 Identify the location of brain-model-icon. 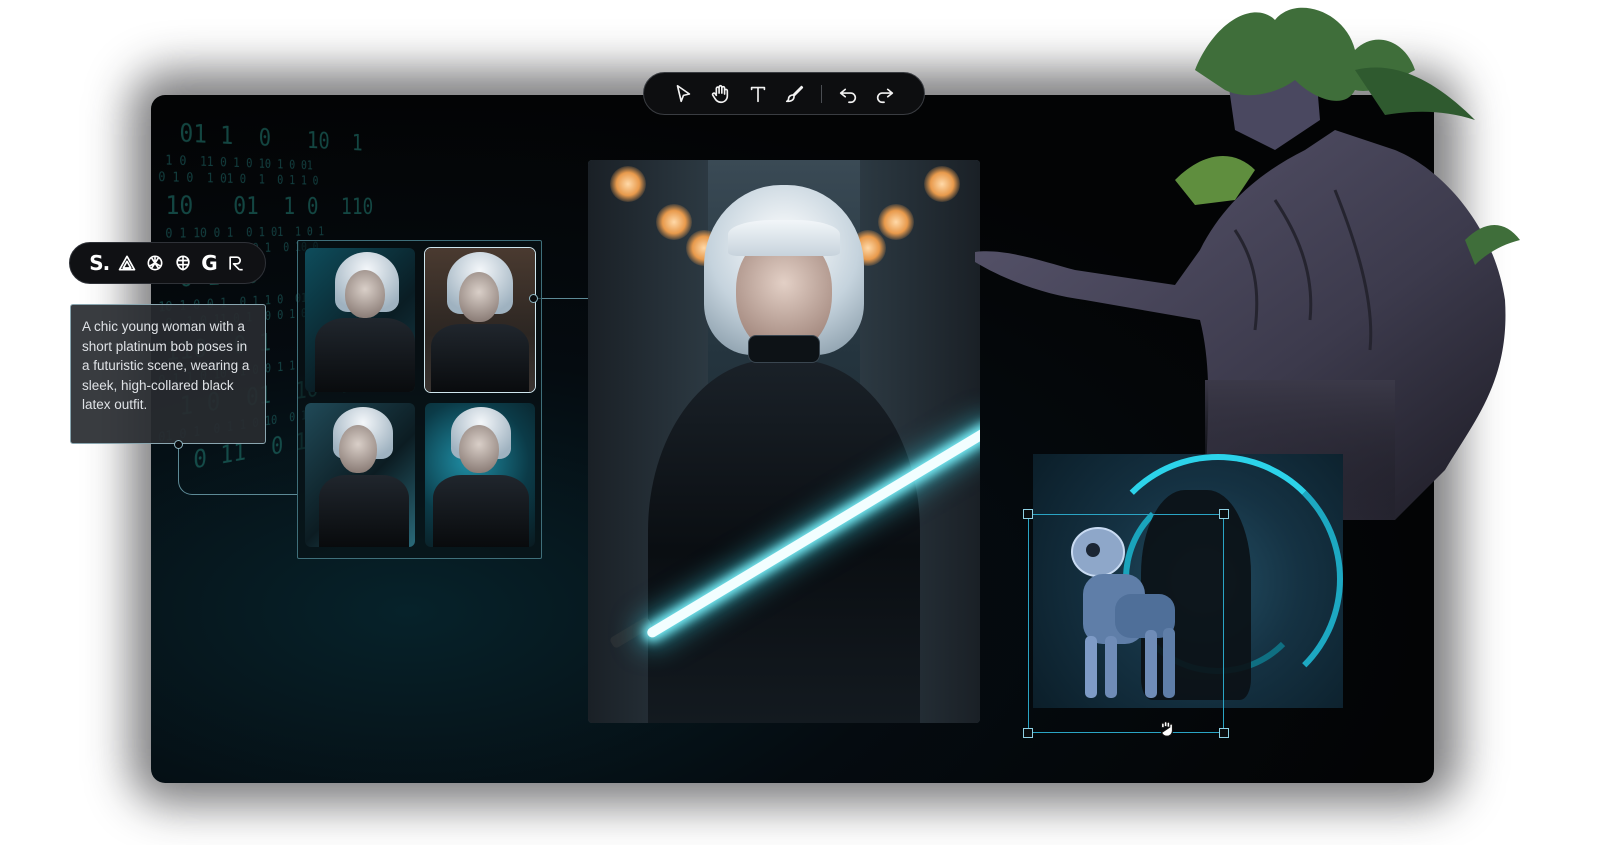
(183, 263).